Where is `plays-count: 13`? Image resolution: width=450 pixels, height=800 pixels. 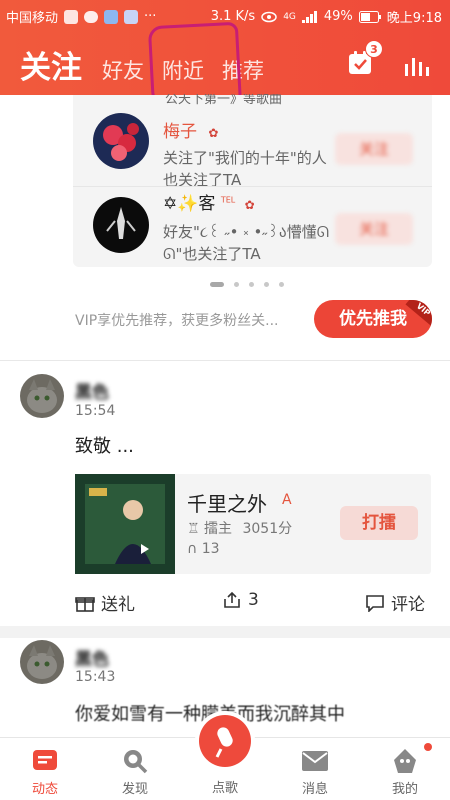
plays-count: 13 is located at coordinates (210, 549).